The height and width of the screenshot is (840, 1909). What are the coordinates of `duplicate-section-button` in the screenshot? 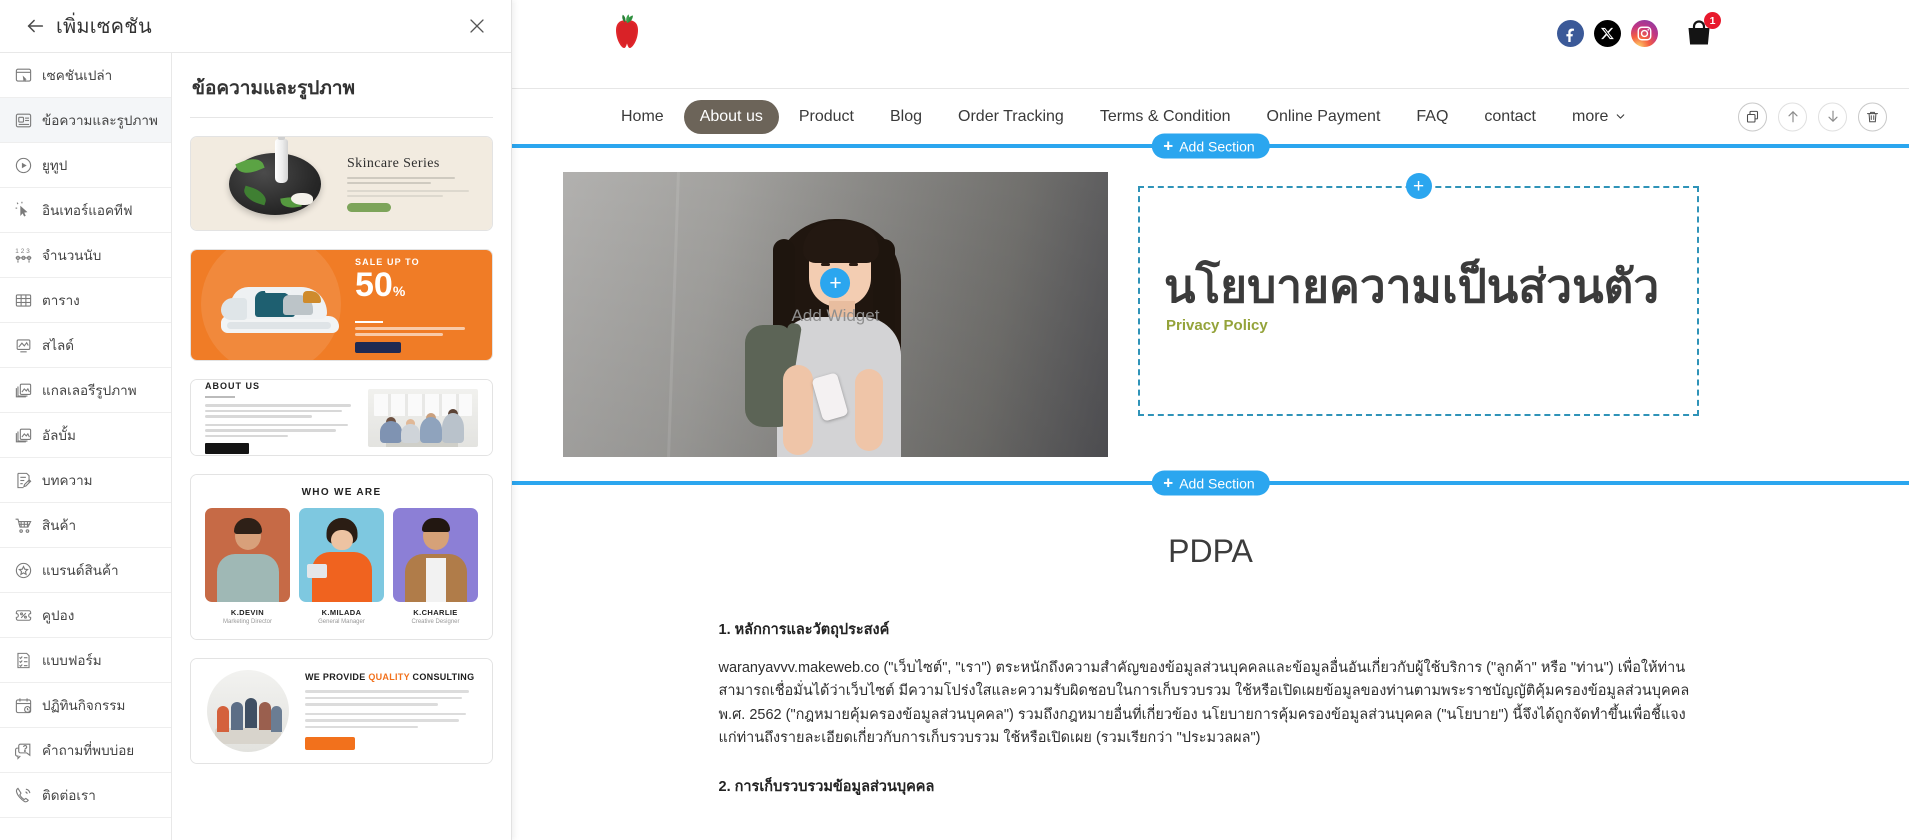 It's located at (1752, 116).